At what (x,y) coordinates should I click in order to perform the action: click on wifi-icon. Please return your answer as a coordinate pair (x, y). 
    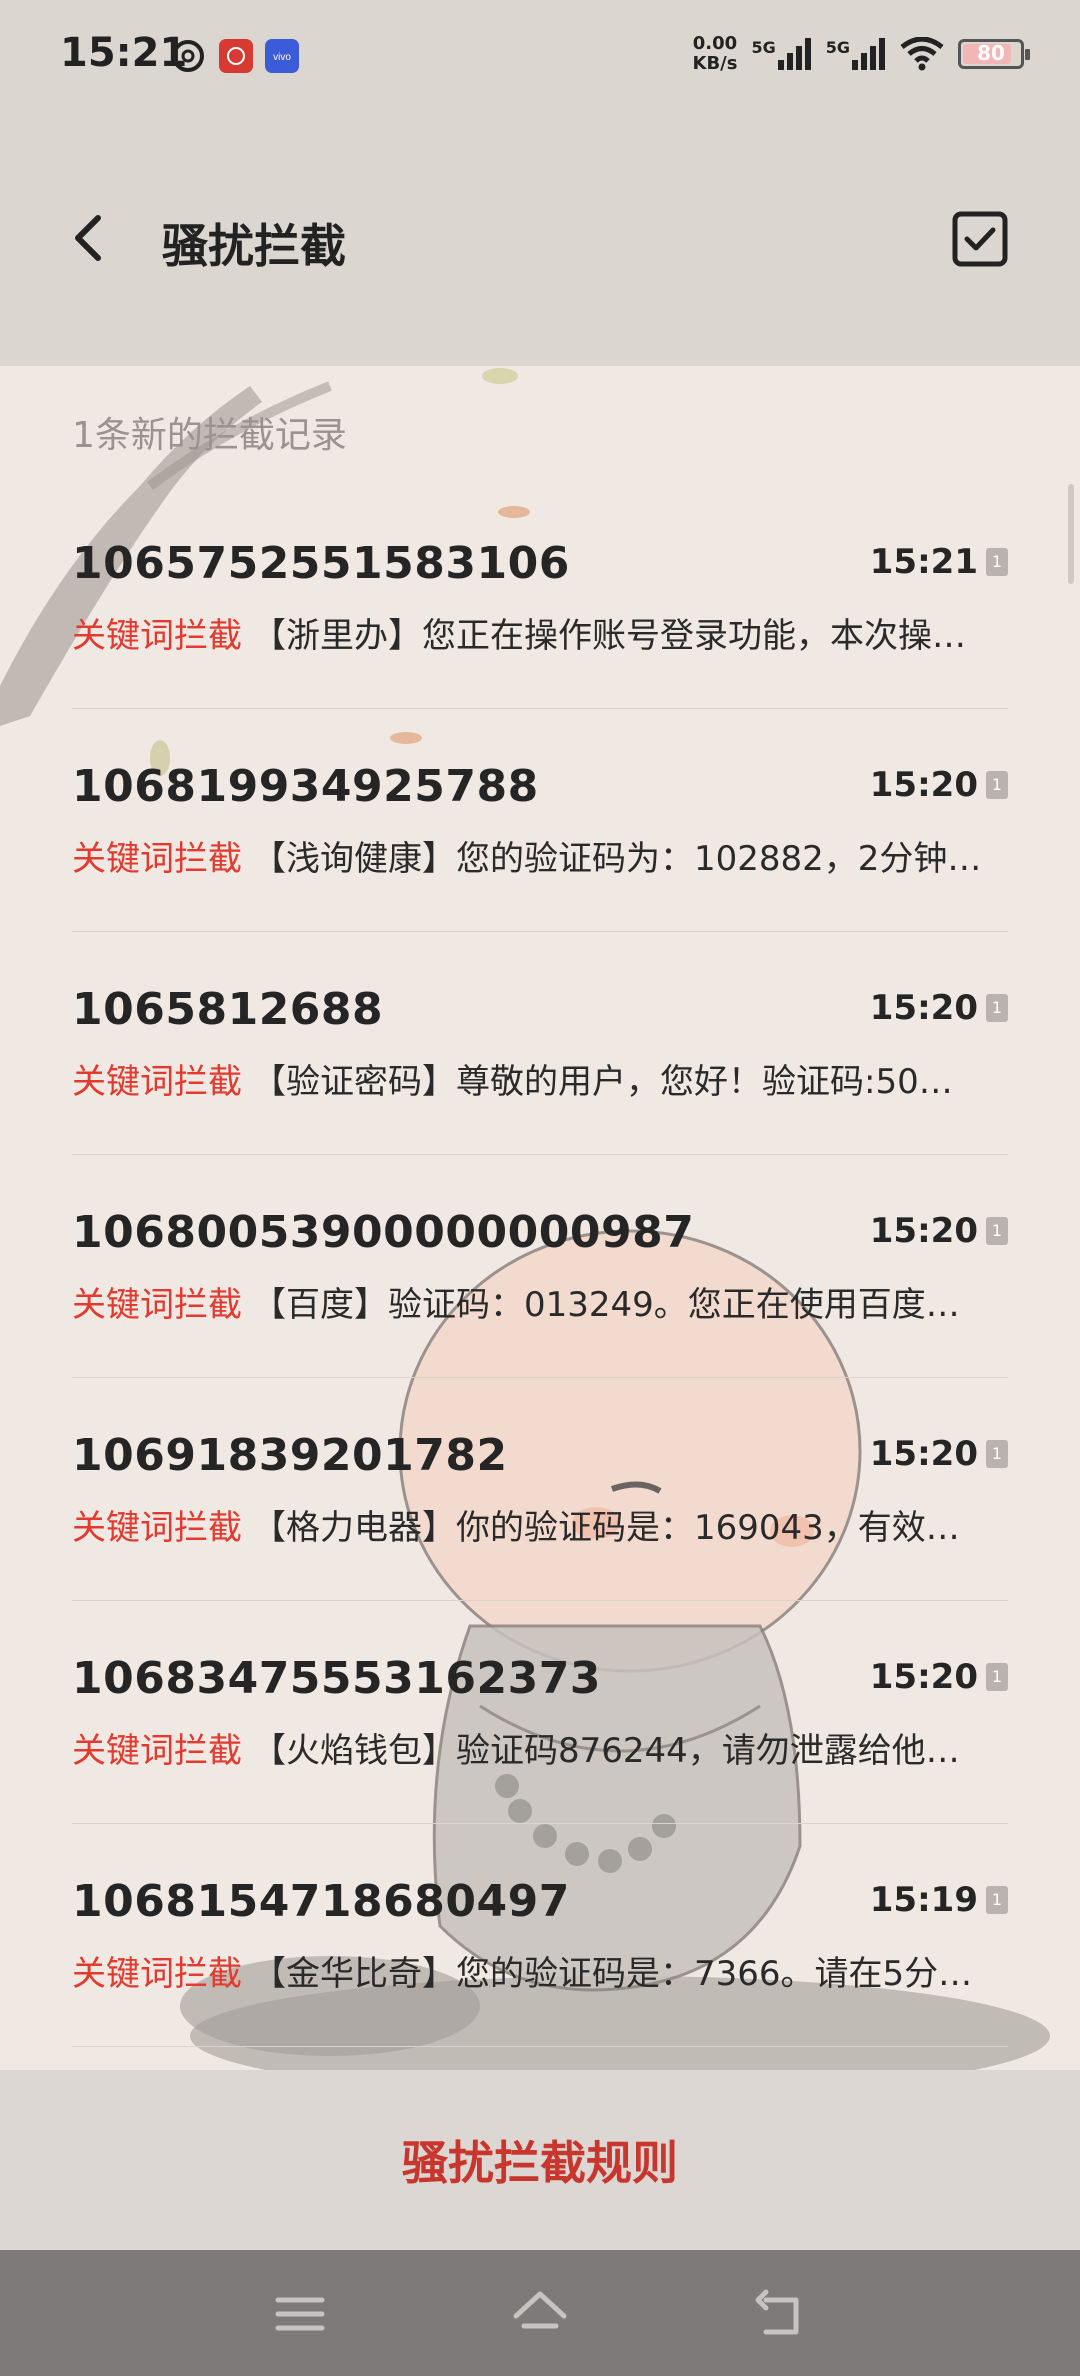
    Looking at the image, I should click on (922, 54).